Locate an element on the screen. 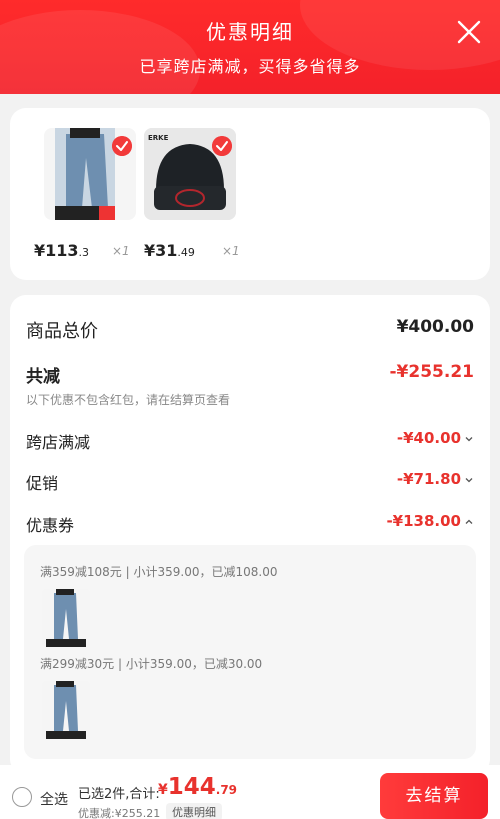  checkout-bar: 全选 已选2件,合计: ¥144.79 优惠减:¥255.21 优惠明细 去结算 is located at coordinates (250, 792).